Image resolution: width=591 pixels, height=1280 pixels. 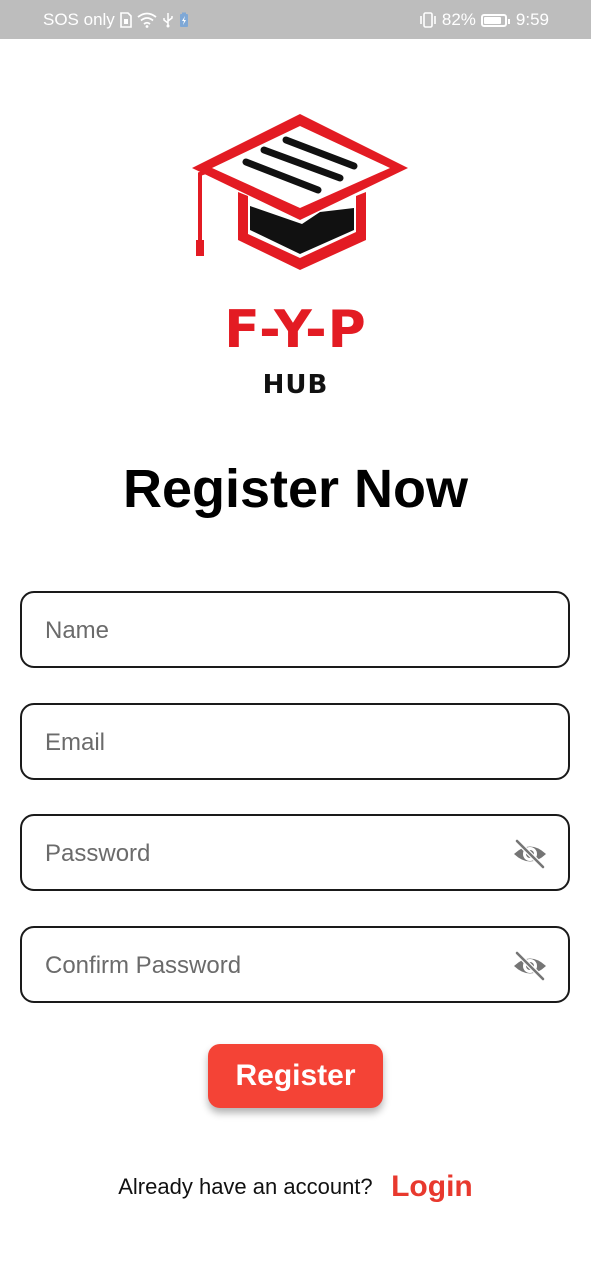 I want to click on graduation-cap-logo-icon, so click(x=300, y=192).